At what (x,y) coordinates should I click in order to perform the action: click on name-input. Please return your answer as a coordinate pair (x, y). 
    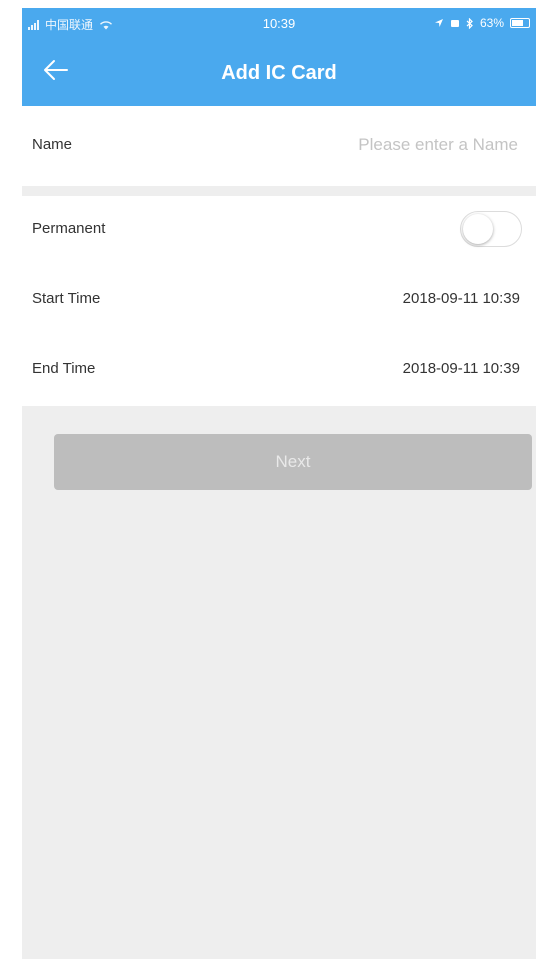
    Looking at the image, I should click on (368, 145).